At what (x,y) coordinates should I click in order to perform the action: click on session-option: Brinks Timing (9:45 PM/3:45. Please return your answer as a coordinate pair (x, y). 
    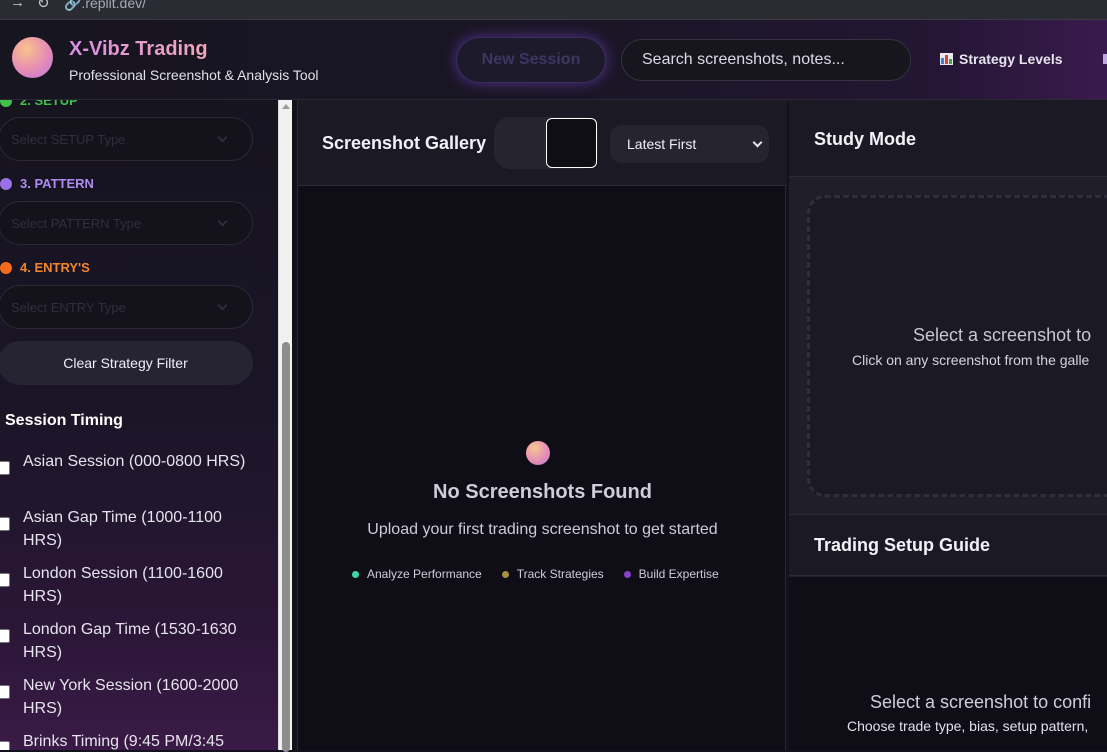
    Looking at the image, I should click on (133, 740).